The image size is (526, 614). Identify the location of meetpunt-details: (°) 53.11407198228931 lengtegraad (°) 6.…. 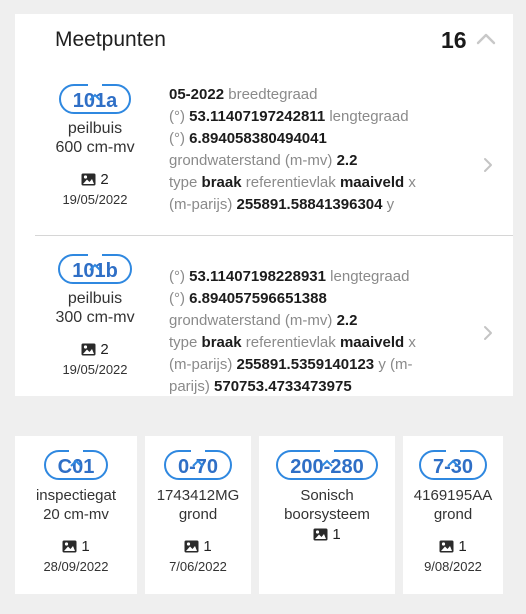
(292, 331).